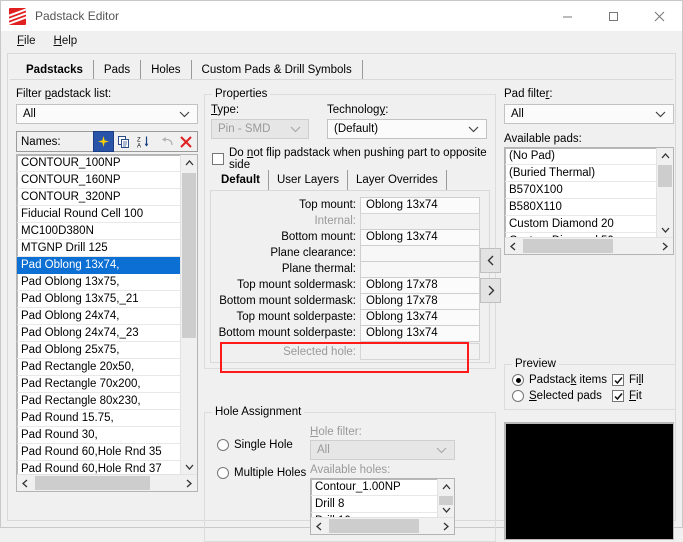  What do you see at coordinates (374, 526) in the screenshot?
I see `available-holes-hscroll-thumb` at bounding box center [374, 526].